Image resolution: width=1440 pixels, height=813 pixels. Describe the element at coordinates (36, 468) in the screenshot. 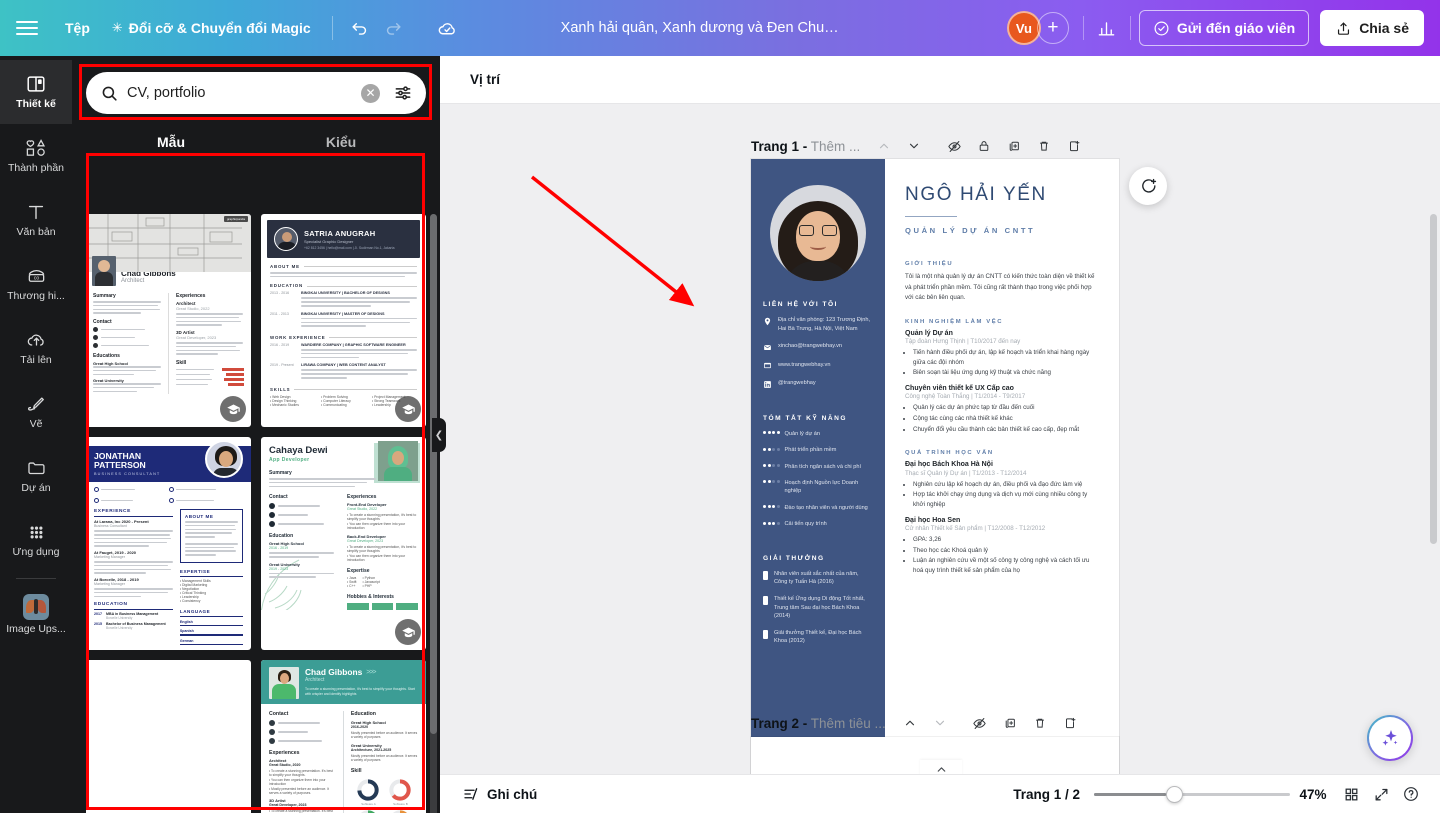

I see `projects-folder-icon` at that location.